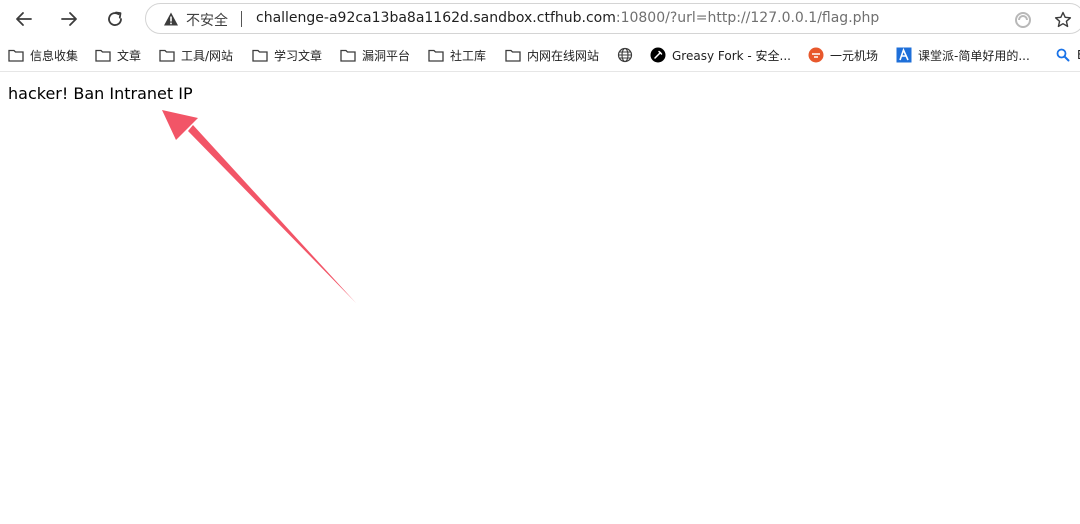 The width and height of the screenshot is (1080, 524). Describe the element at coordinates (54, 55) in the screenshot. I see `bookmark-label: 信息收集` at that location.